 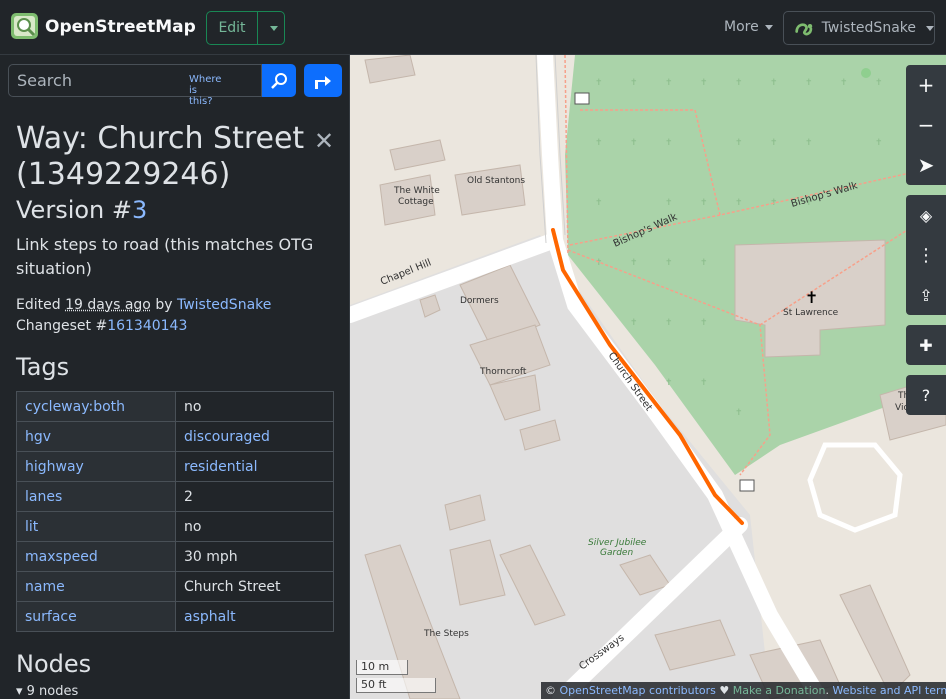 I want to click on tag-key: maxspeed, so click(x=96, y=556).